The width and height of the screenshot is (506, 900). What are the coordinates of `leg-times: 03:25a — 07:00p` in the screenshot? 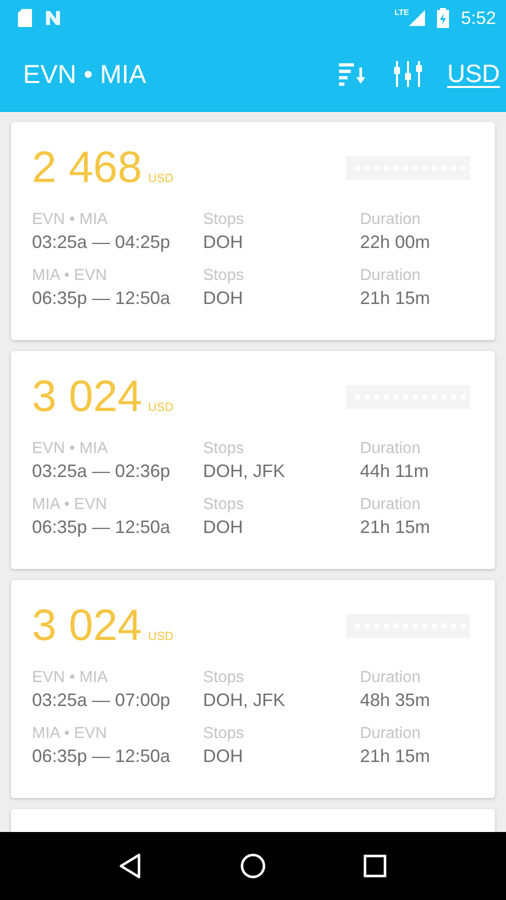 It's located at (101, 700).